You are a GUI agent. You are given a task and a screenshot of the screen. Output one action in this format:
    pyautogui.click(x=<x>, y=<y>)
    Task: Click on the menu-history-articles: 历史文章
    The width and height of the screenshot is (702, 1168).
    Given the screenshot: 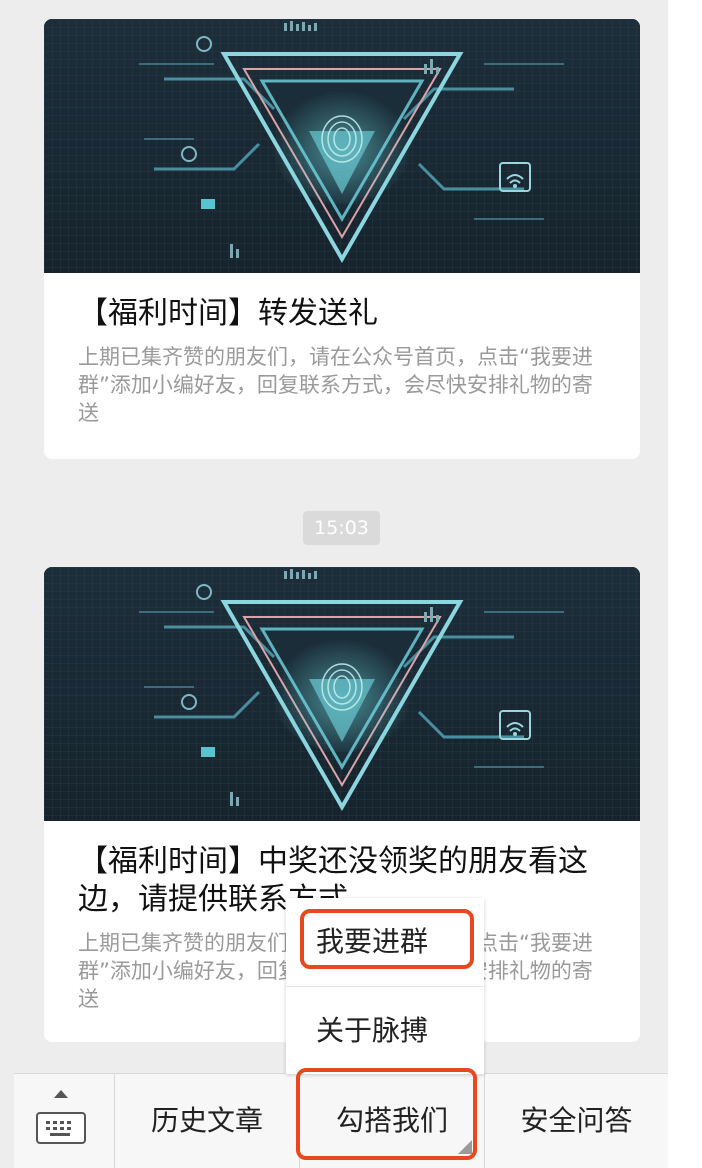 What is the action you would take?
    pyautogui.click(x=206, y=1121)
    